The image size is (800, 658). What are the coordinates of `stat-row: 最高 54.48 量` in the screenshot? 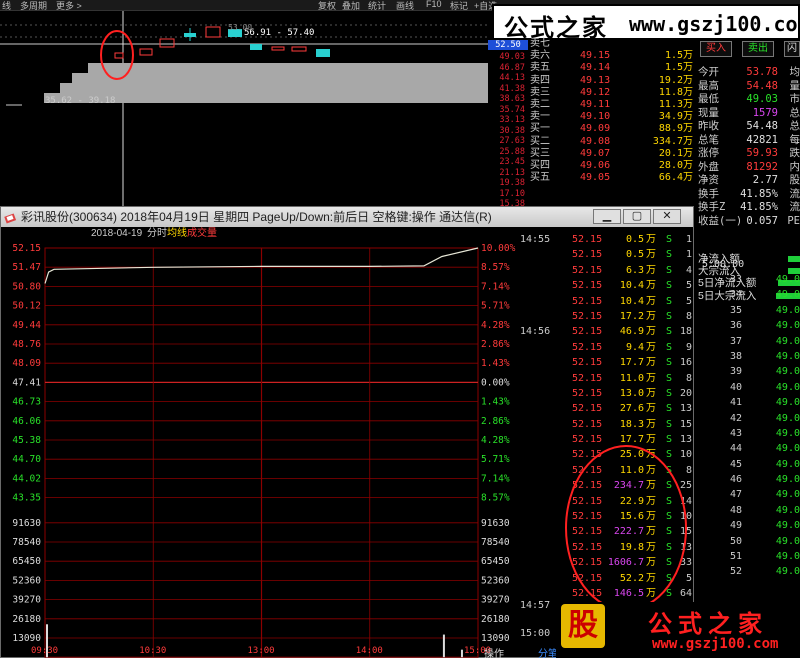 It's located at (748, 87).